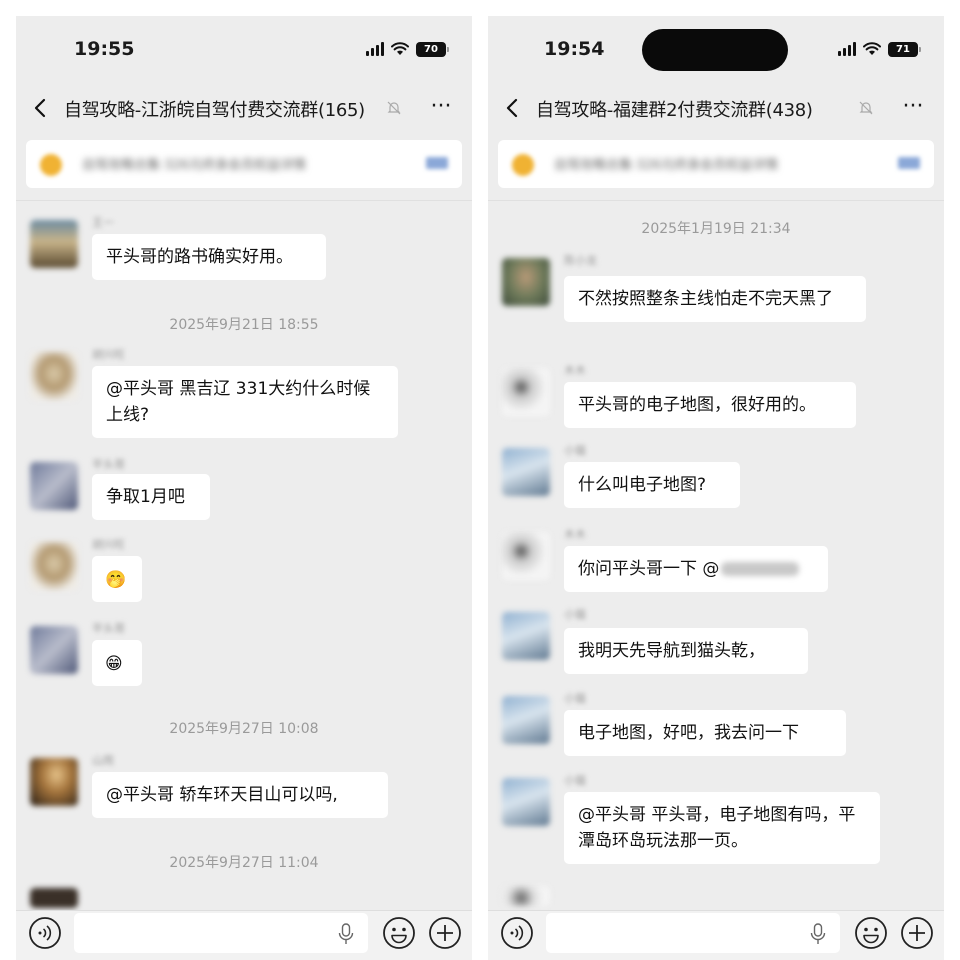 The width and height of the screenshot is (960, 960). I want to click on message-bubble: 你问平头哥一下 @, so click(696, 569).